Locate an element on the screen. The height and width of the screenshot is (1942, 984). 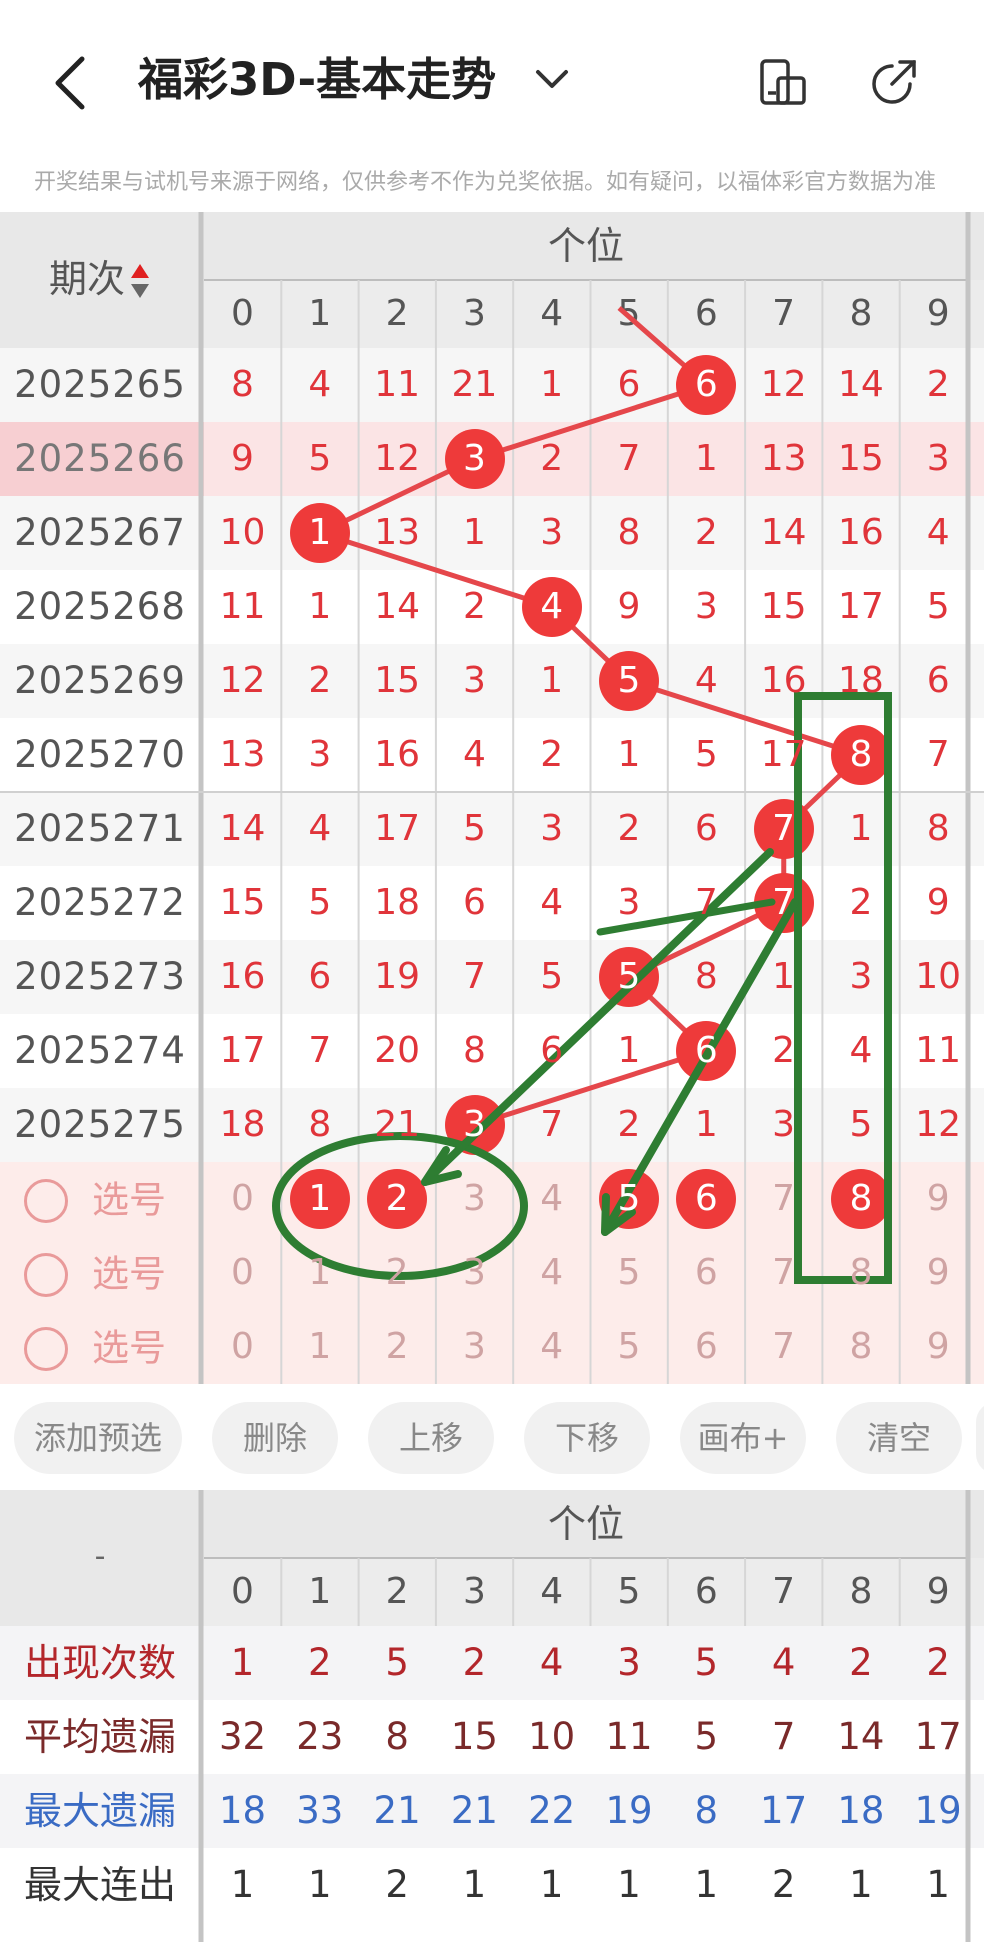
issue-header-label: 期次 is located at coordinates (86, 279).